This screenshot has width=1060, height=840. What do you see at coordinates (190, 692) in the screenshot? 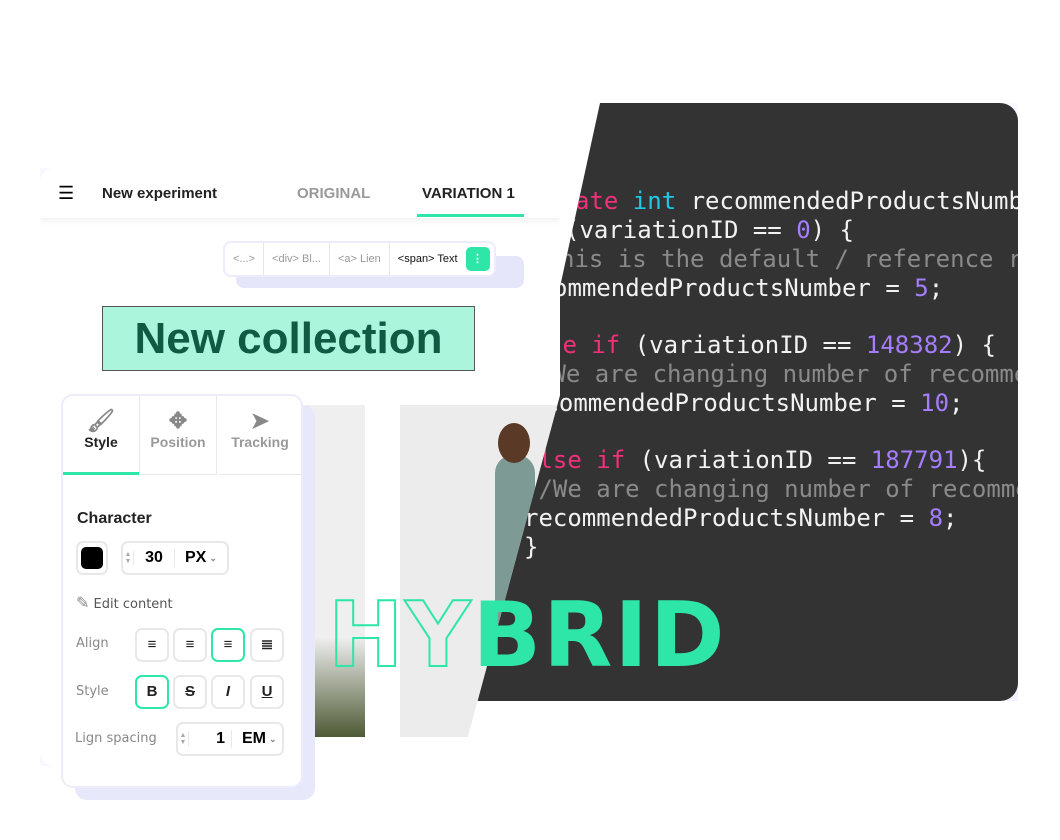
I see `strikethrough-button: S` at bounding box center [190, 692].